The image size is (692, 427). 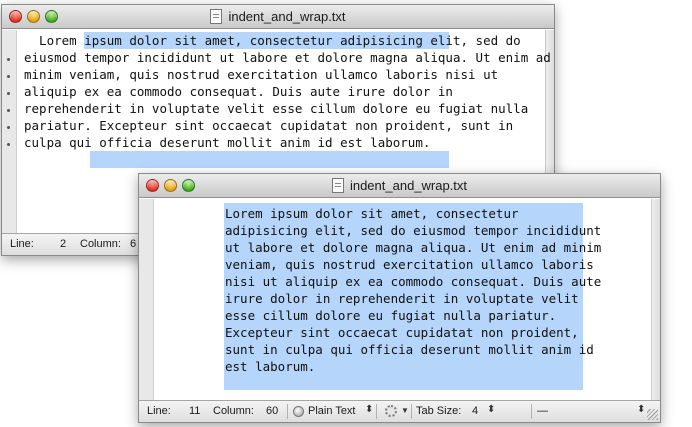 What do you see at coordinates (332, 411) in the screenshot?
I see `syntax-label: Plain Text` at bounding box center [332, 411].